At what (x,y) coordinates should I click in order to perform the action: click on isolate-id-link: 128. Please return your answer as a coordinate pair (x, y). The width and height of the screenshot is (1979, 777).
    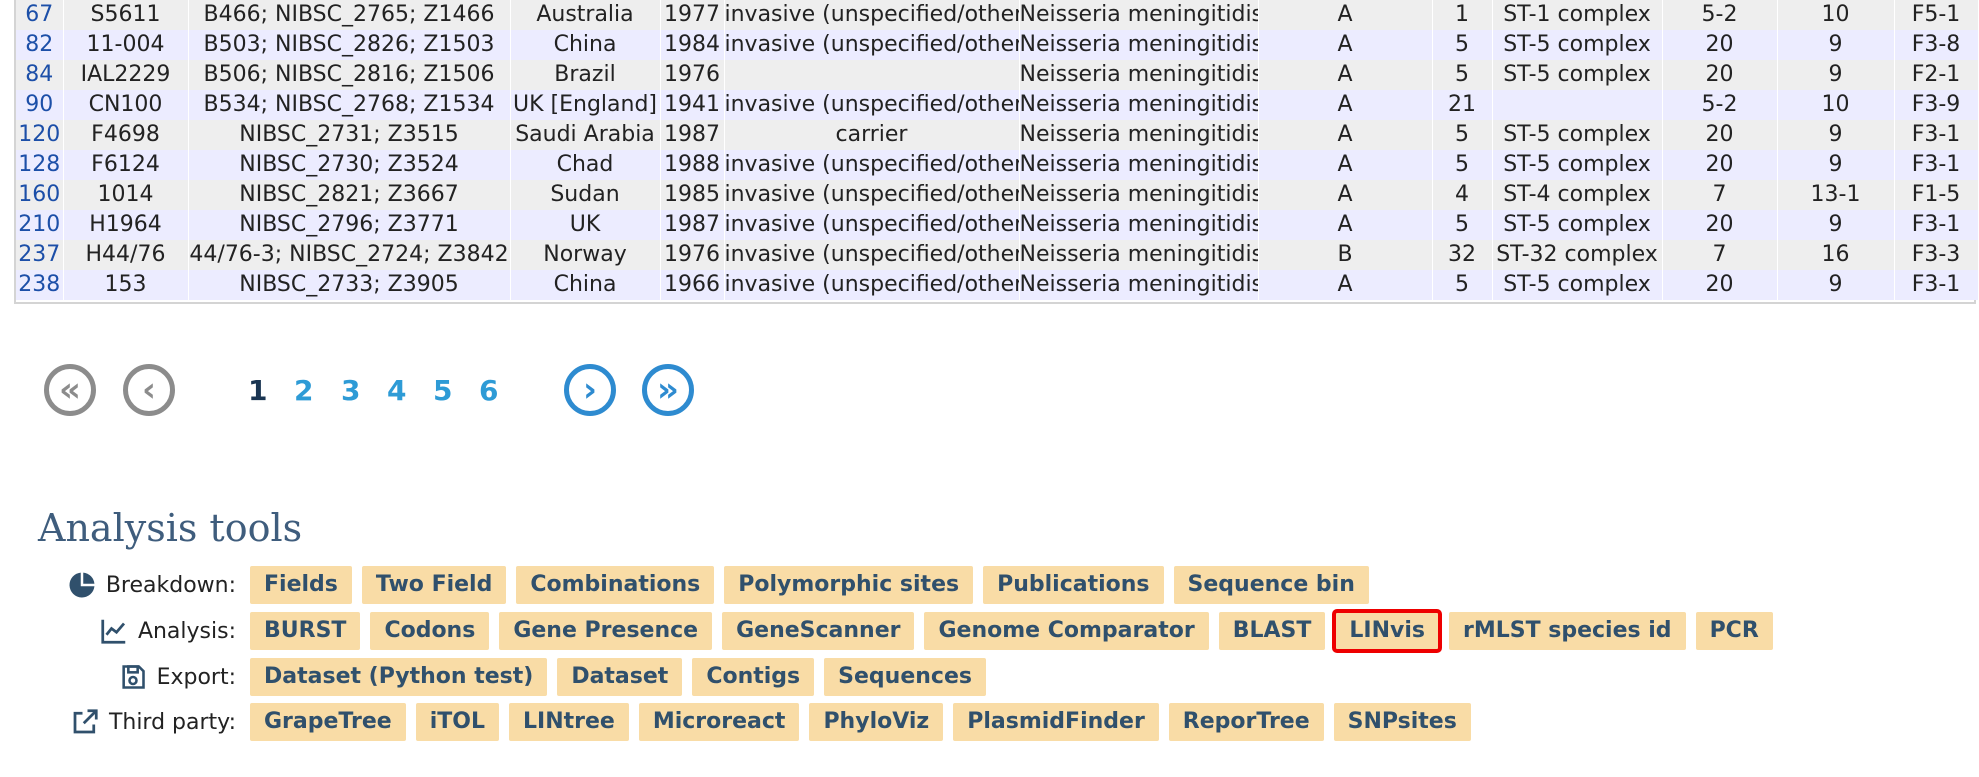
    Looking at the image, I should click on (39, 164).